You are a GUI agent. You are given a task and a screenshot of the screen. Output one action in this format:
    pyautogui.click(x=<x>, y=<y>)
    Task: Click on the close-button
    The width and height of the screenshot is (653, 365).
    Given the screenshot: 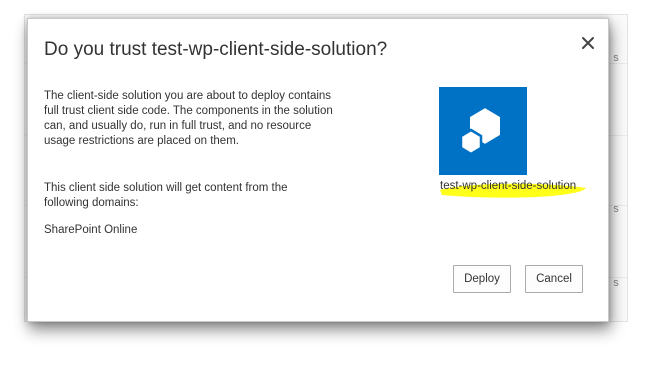 What is the action you would take?
    pyautogui.click(x=588, y=43)
    